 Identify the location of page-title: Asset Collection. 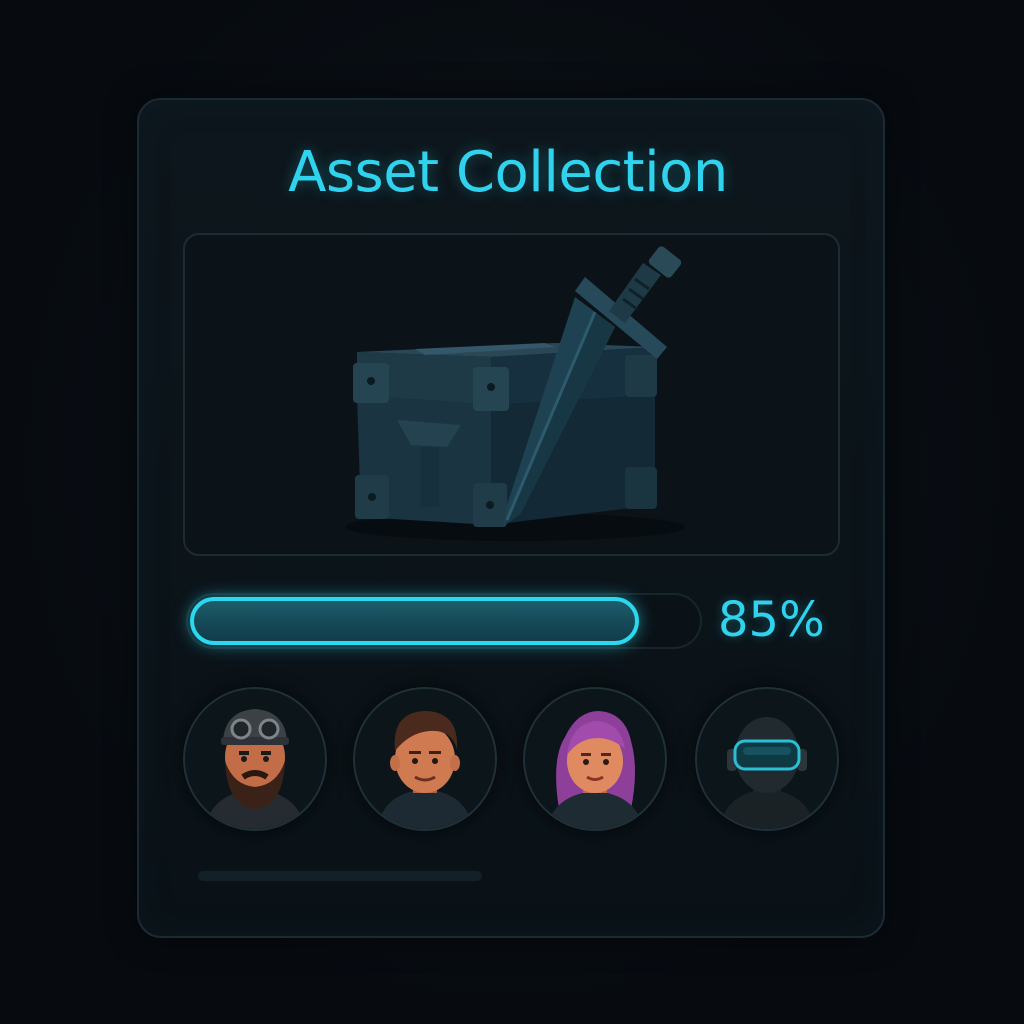
(508, 172).